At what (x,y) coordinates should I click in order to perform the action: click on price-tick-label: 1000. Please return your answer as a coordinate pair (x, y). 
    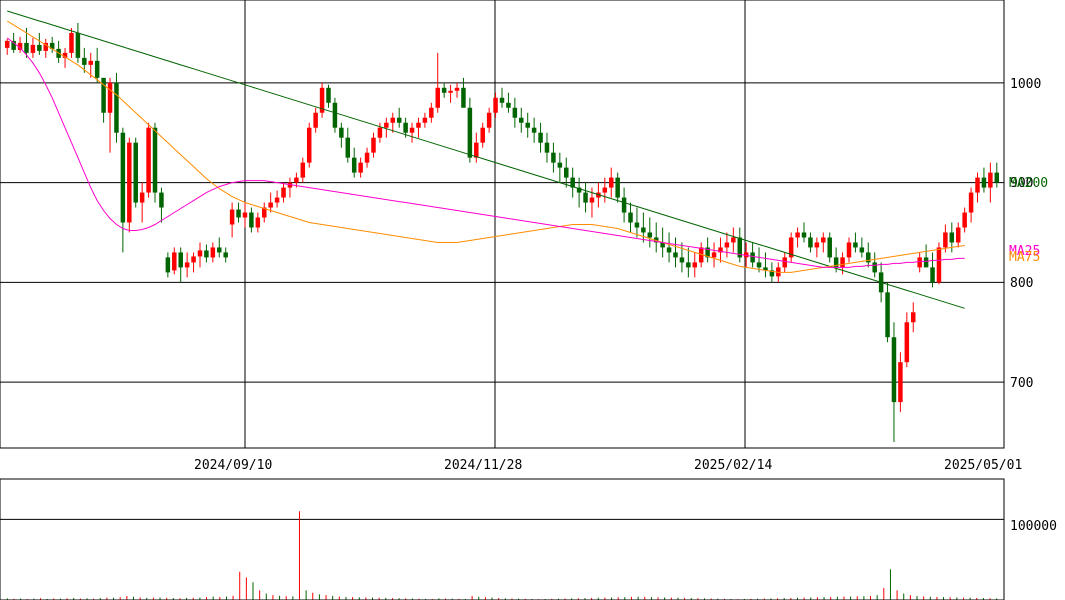
    Looking at the image, I should click on (1025, 84).